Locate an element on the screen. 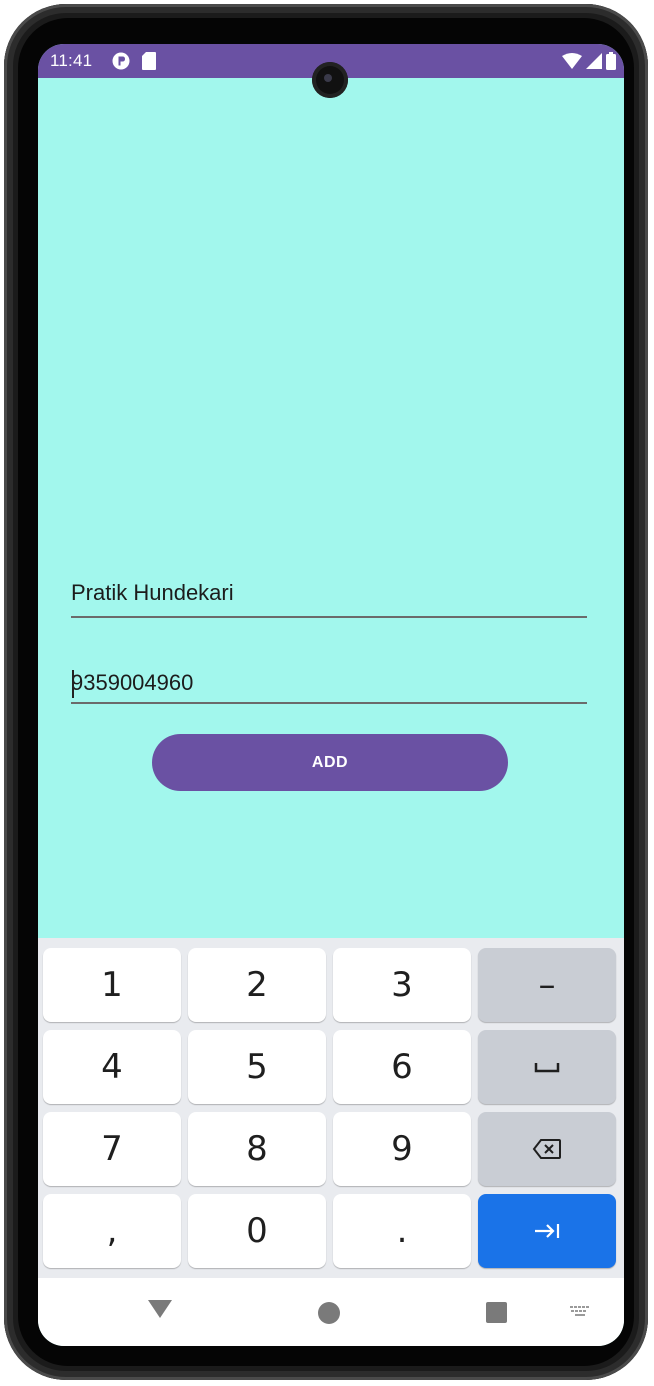 The image size is (654, 1386). back-icon is located at coordinates (160, 1309).